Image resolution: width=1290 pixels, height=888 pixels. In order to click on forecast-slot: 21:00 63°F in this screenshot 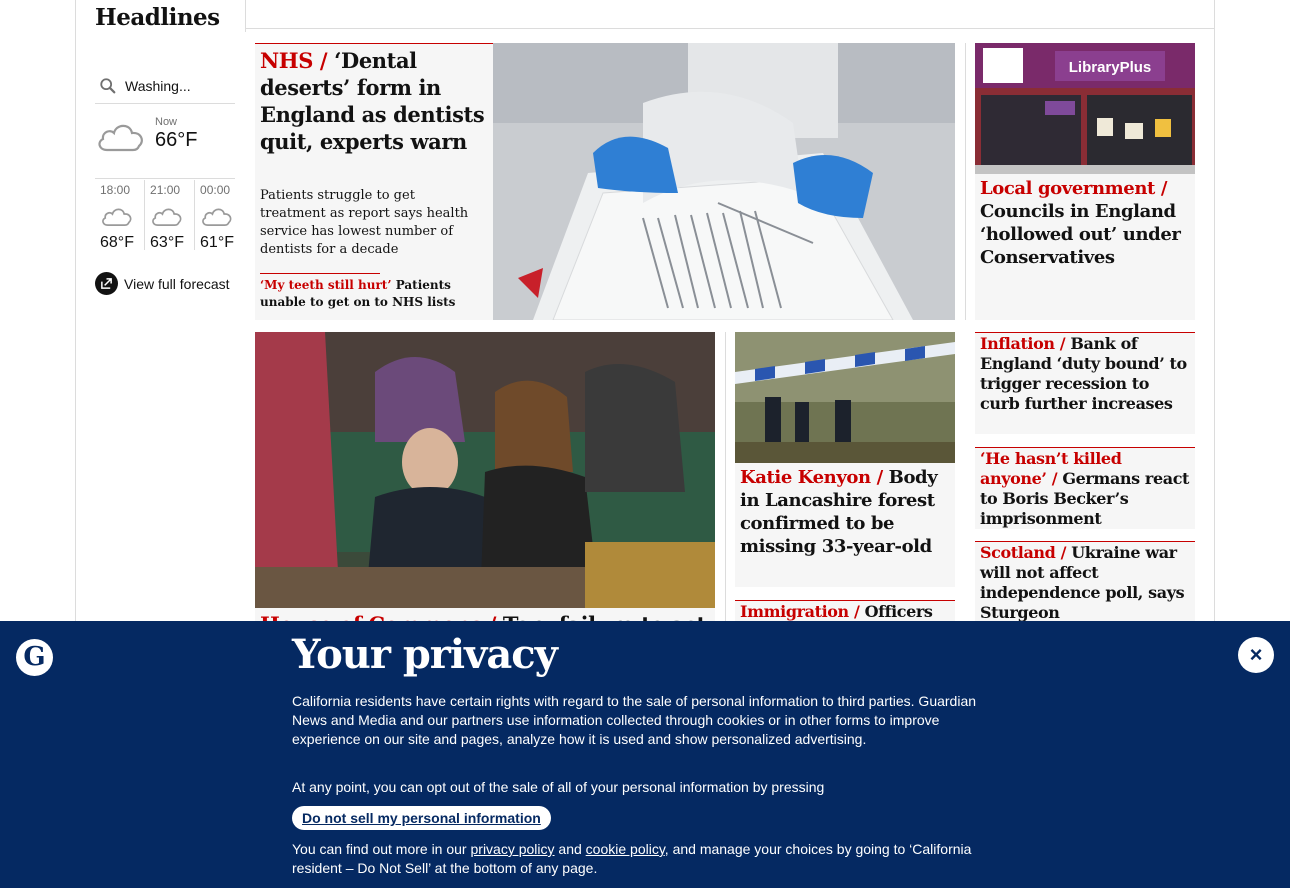, I will do `click(170, 215)`.